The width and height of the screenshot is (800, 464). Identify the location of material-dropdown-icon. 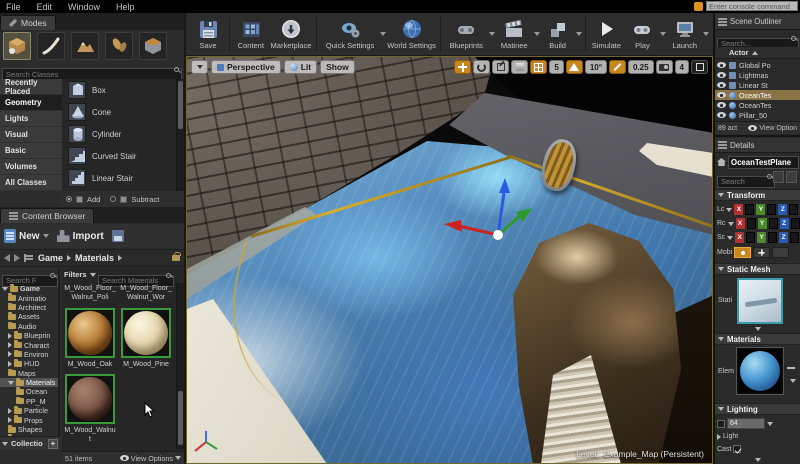
(793, 381).